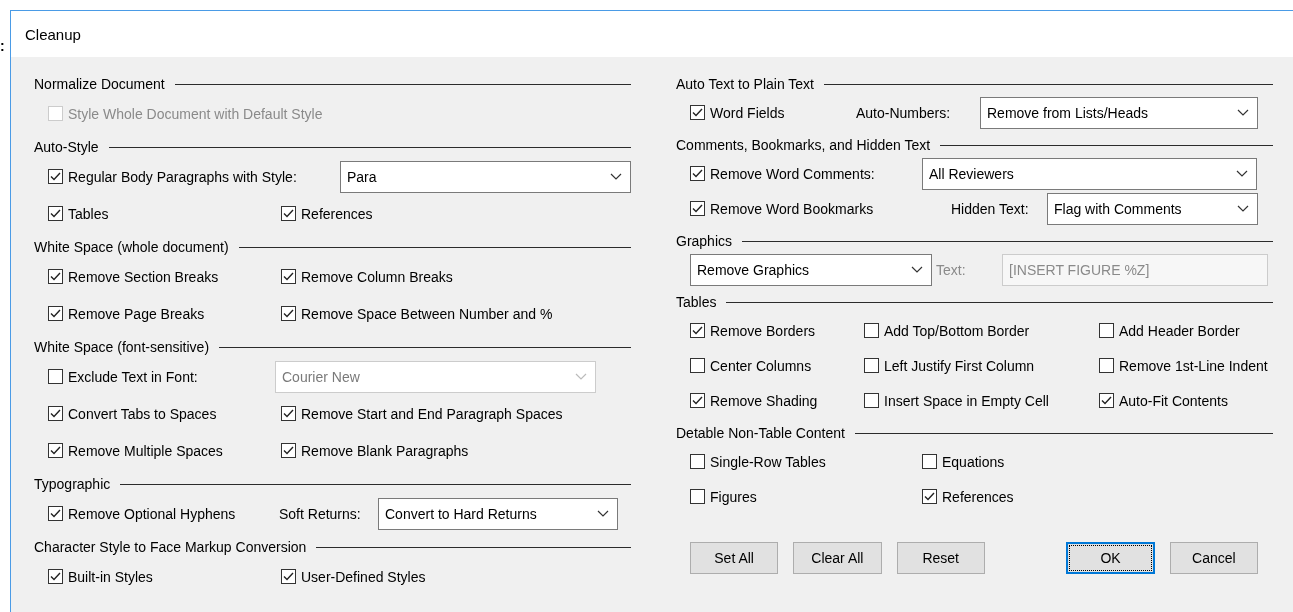 Image resolution: width=1293 pixels, height=612 pixels. I want to click on field-label: Soft Returns:, so click(320, 513).